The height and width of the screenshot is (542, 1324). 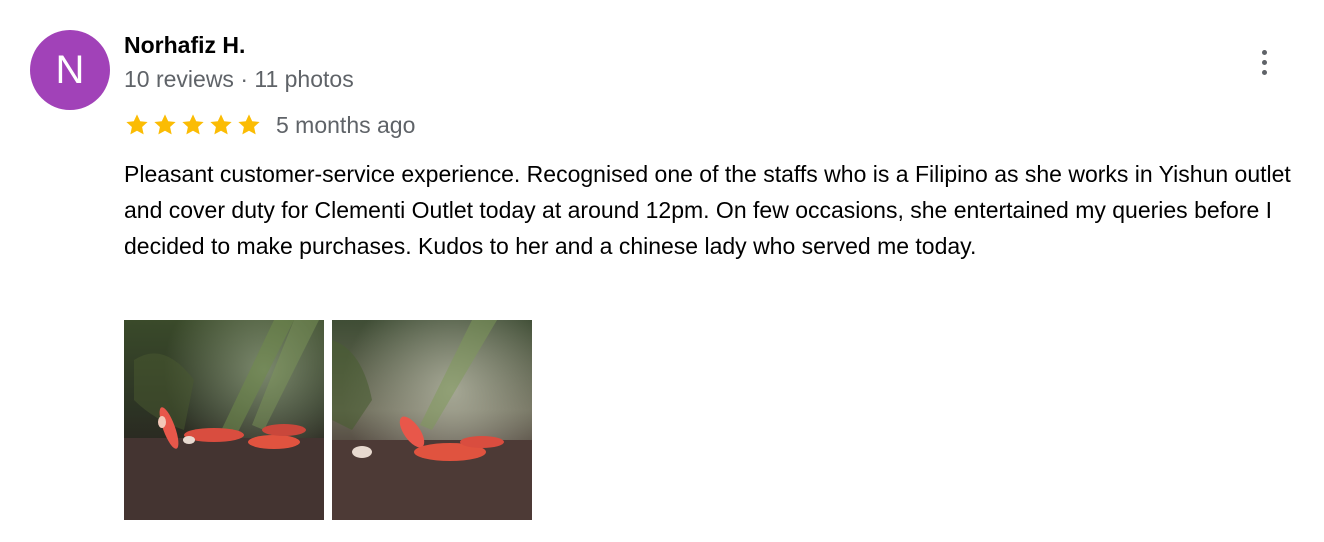 What do you see at coordinates (328, 420) in the screenshot?
I see `review-photos` at bounding box center [328, 420].